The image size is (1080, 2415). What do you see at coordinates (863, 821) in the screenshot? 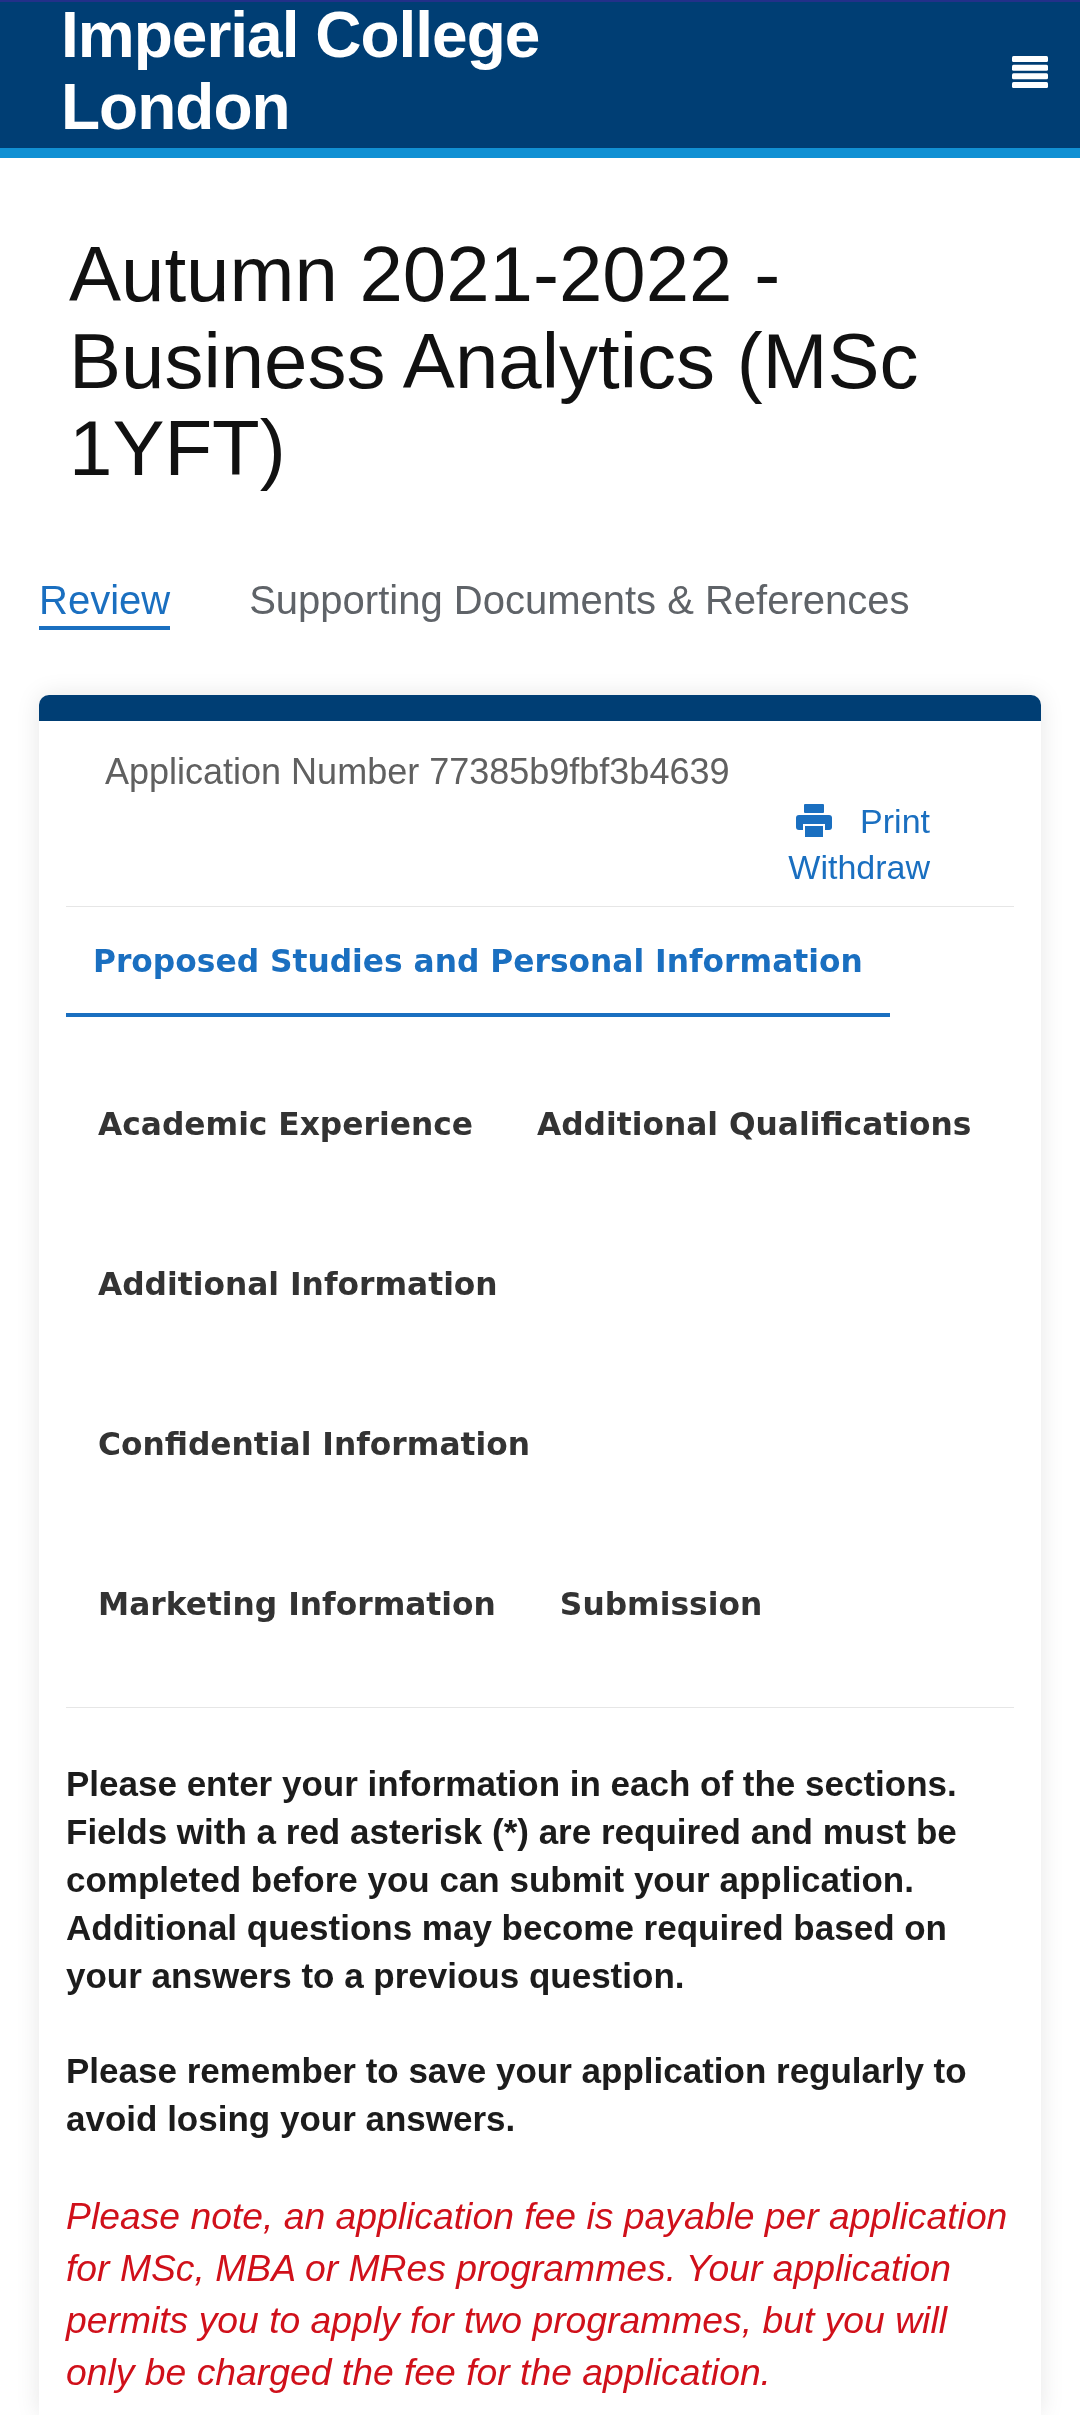
I see `print-link: Print` at bounding box center [863, 821].